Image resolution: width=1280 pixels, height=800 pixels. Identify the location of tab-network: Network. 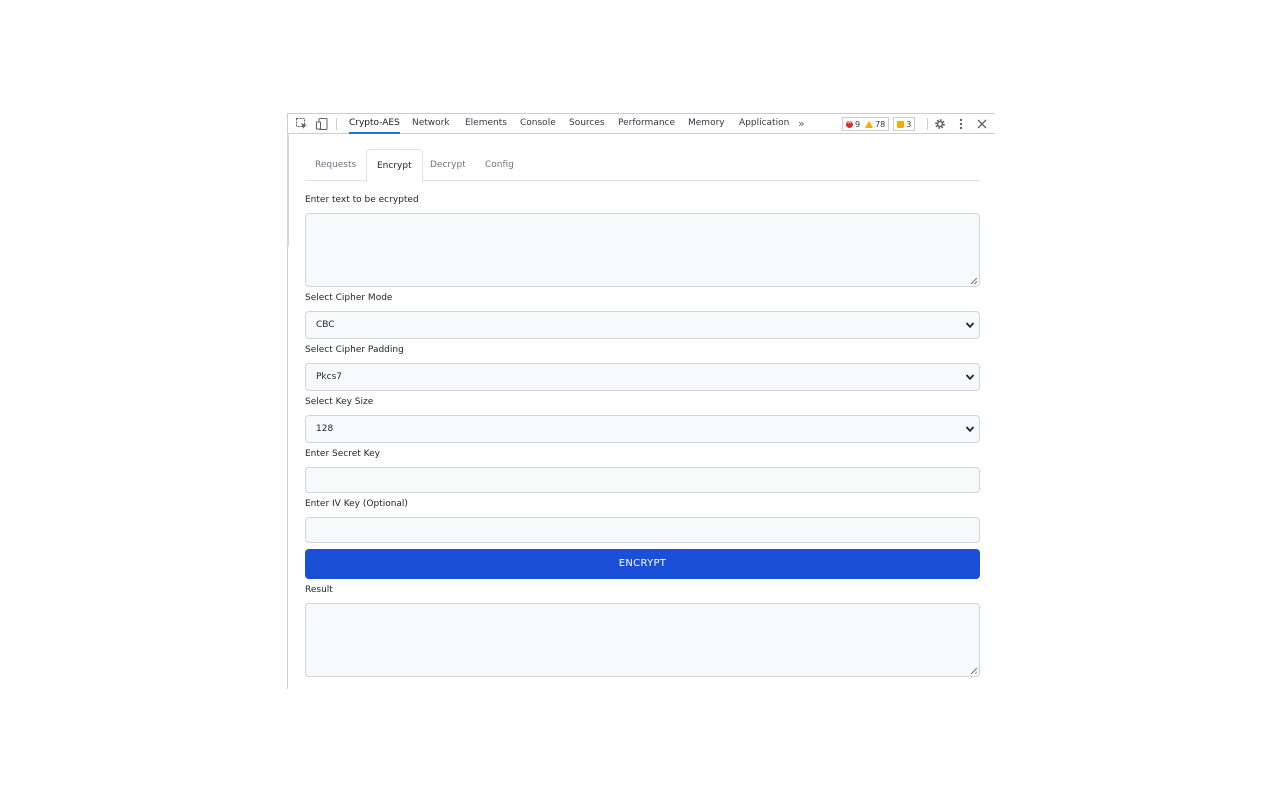
(431, 124).